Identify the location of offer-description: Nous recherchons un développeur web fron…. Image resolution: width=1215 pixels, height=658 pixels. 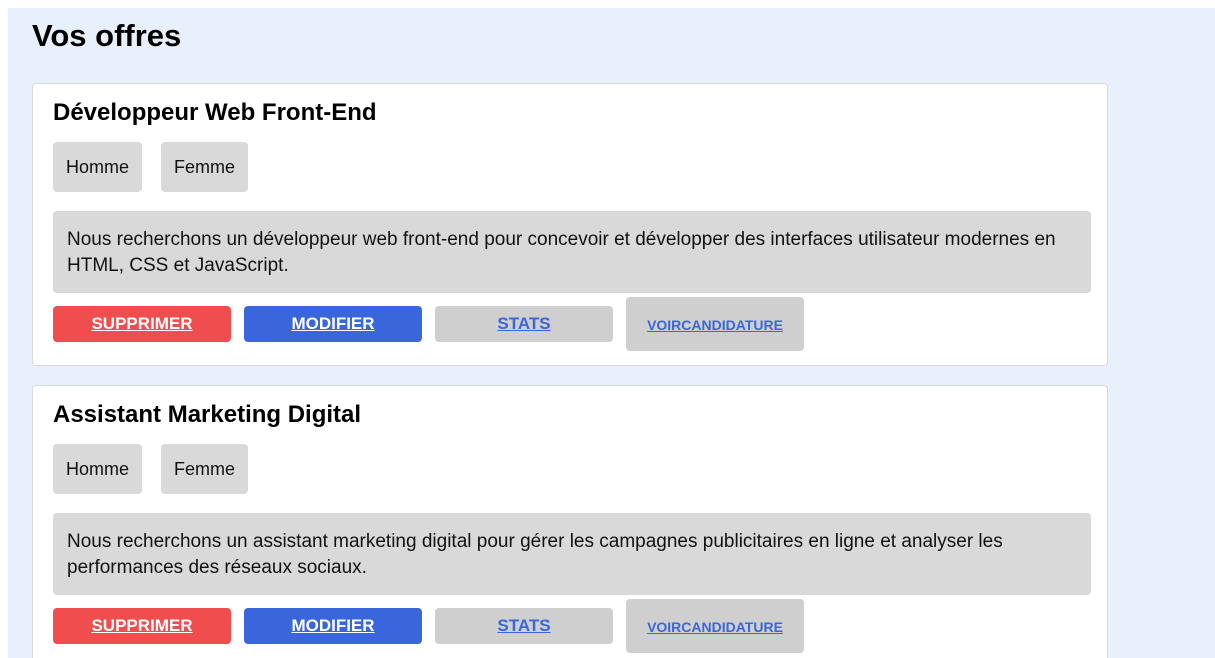
(572, 252).